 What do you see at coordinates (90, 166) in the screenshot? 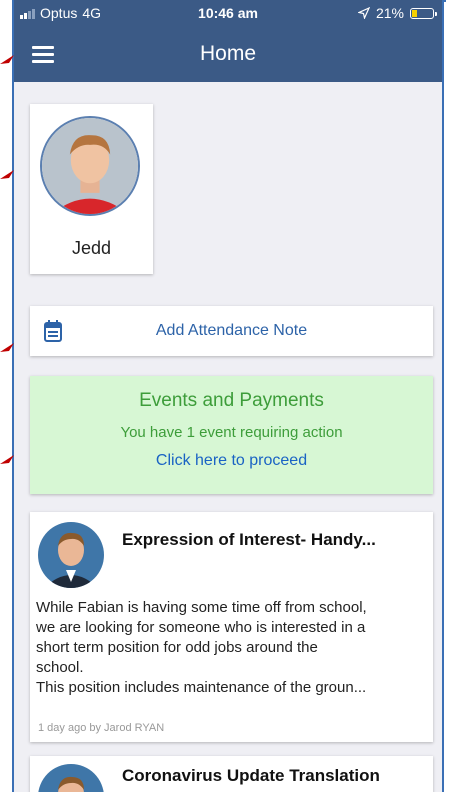
I see `student-avatar` at bounding box center [90, 166].